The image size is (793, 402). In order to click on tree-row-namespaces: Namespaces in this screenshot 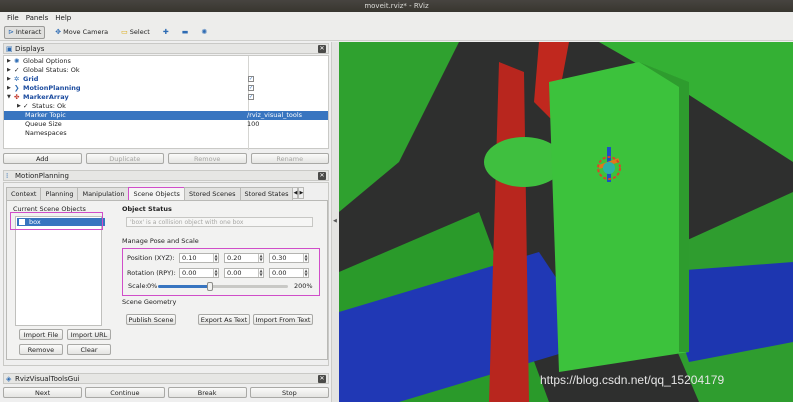, I will do `click(166, 133)`.